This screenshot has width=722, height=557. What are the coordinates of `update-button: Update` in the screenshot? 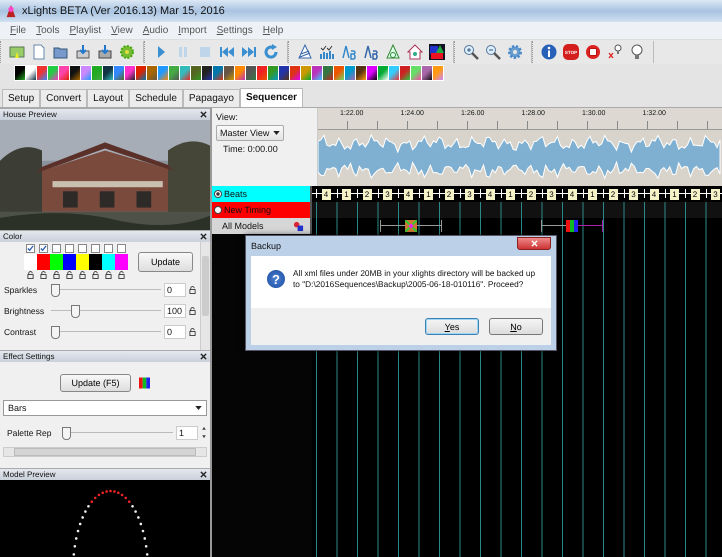 It's located at (166, 262).